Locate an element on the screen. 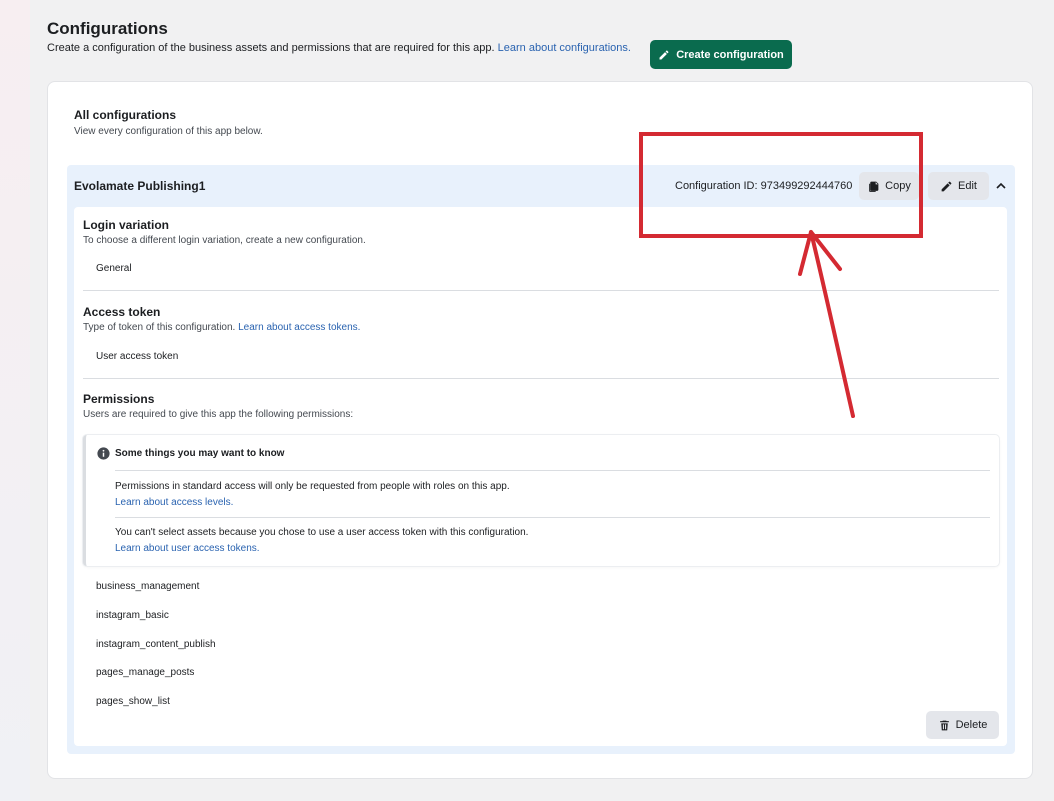  learn-user-access-tokens-link: Learn about user access tokens. is located at coordinates (187, 548).